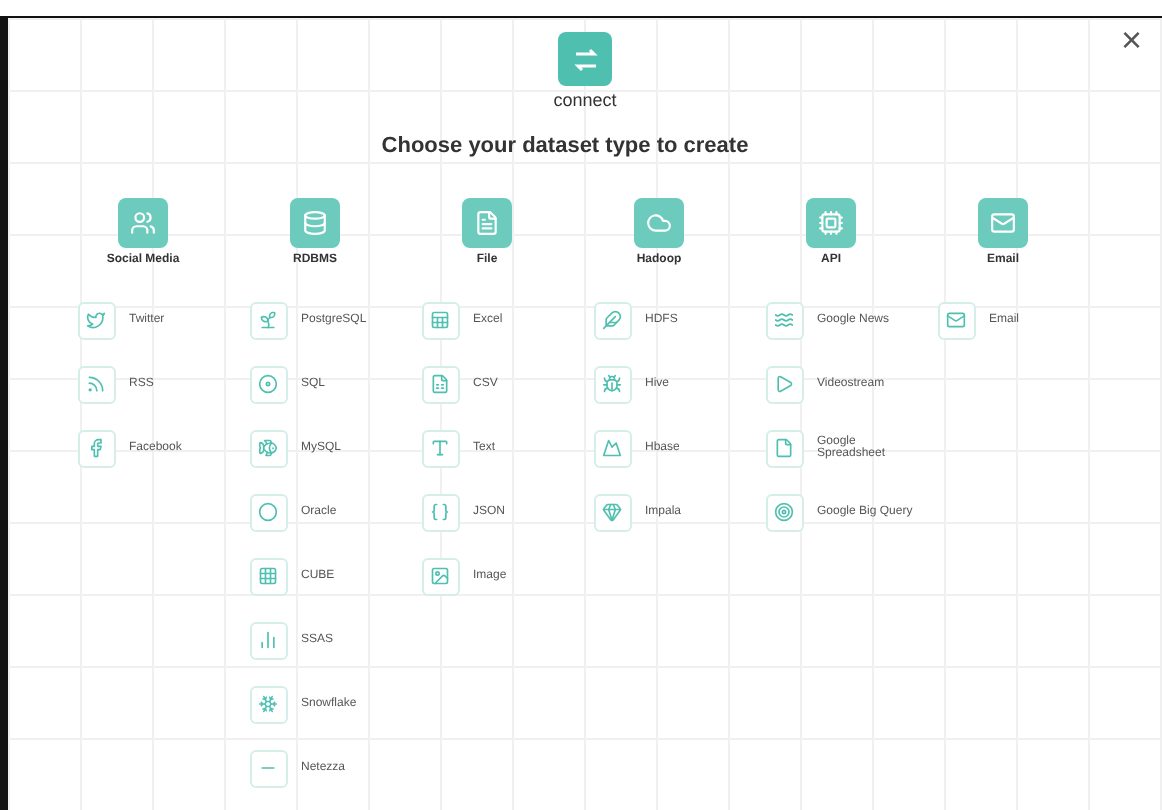 Image resolution: width=1162 pixels, height=810 pixels. Describe the element at coordinates (440, 448) in the screenshot. I see `text-icon` at that location.